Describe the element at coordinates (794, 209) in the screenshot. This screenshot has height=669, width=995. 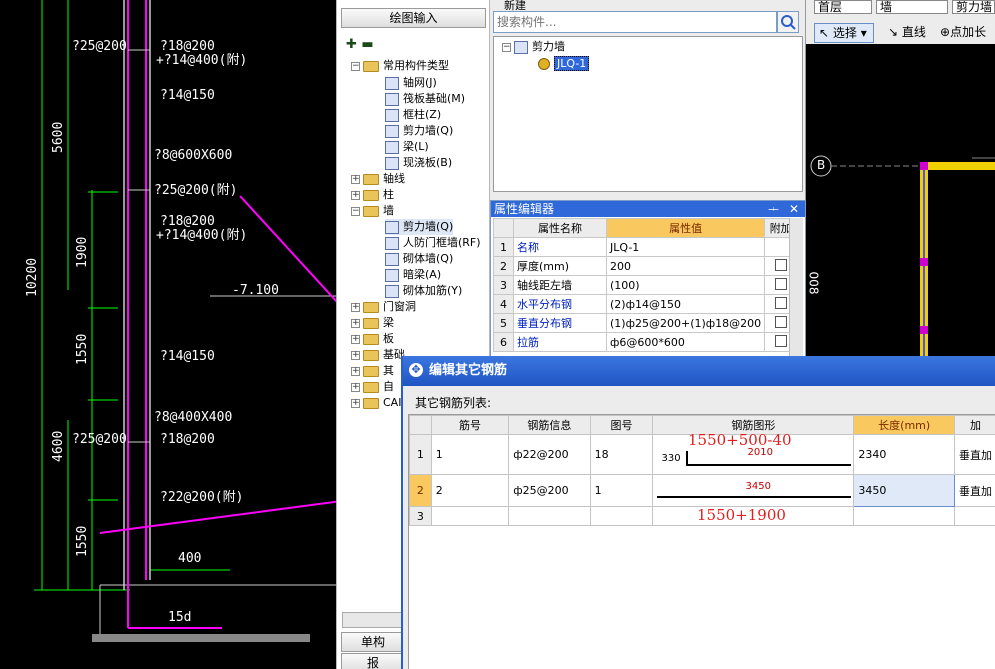
I see `close-icon: ✕` at that location.